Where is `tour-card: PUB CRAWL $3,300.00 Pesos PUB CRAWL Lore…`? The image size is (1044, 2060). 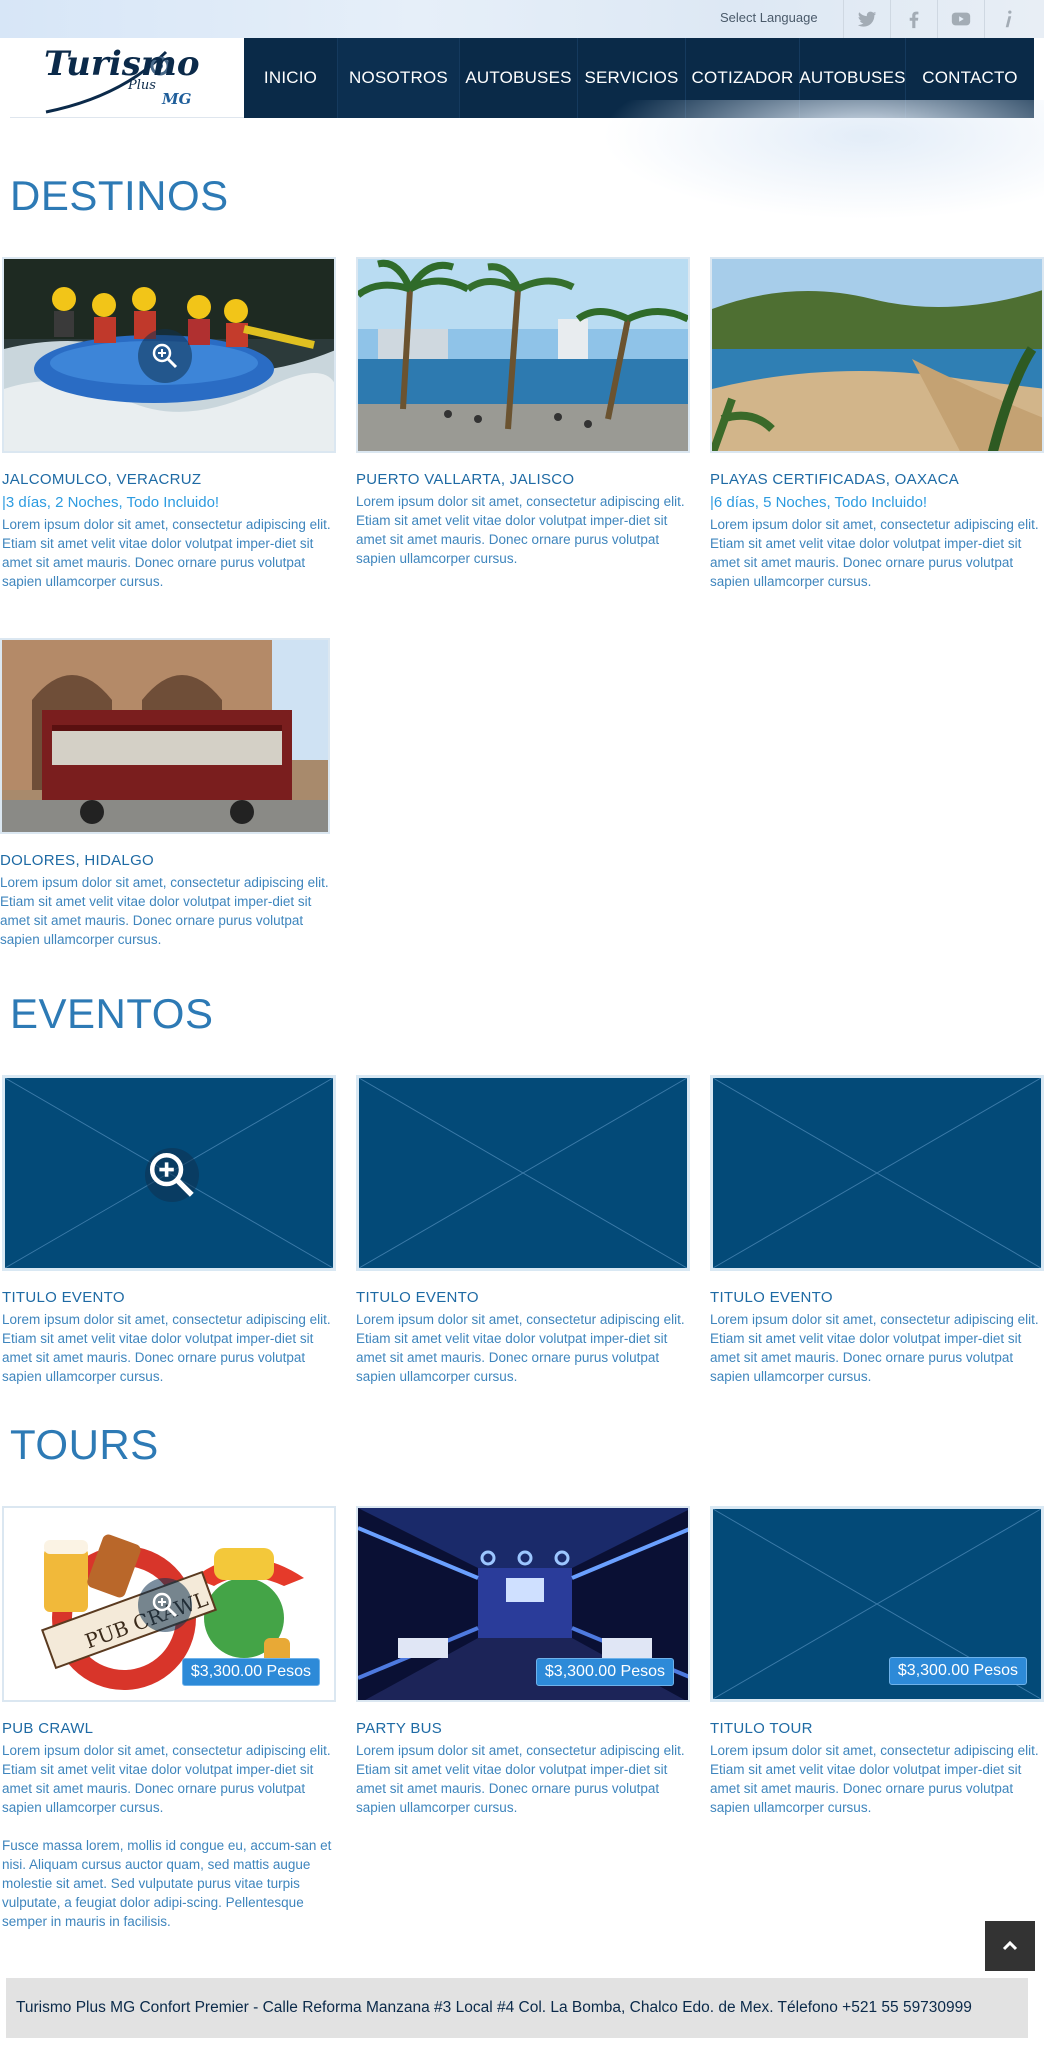
tour-card: PUB CRAWL $3,300.00 Pesos PUB CRAWL Lore… is located at coordinates (169, 1718).